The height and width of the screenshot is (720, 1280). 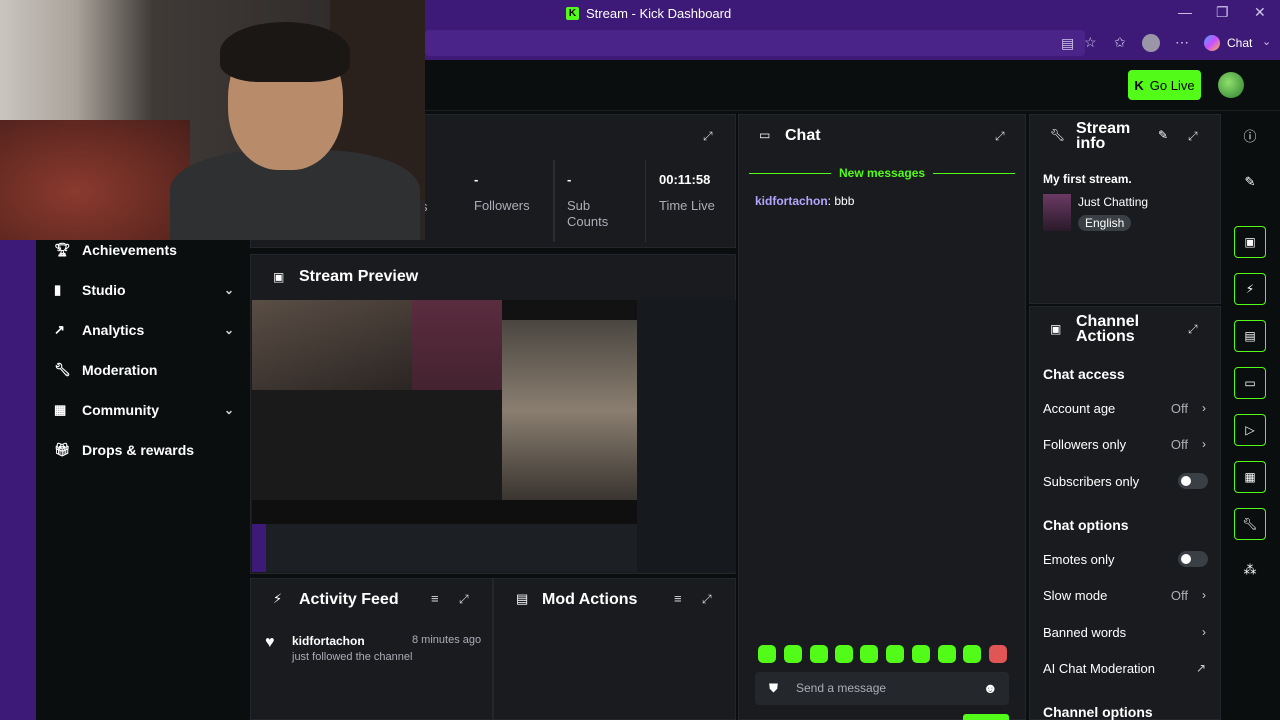 What do you see at coordinates (359, 276) in the screenshot?
I see `stream-preview-title: Stream Preview` at bounding box center [359, 276].